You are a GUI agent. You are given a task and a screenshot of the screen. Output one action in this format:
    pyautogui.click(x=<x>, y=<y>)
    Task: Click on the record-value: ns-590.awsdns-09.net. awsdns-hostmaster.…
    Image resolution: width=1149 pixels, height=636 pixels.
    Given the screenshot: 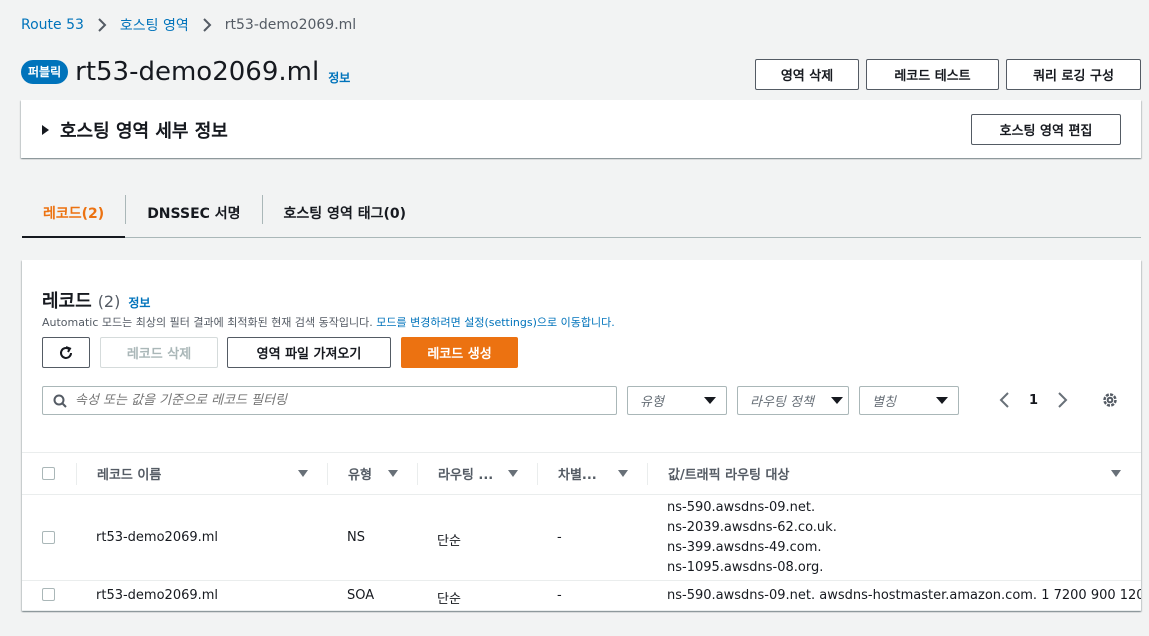 What is the action you would take?
    pyautogui.click(x=904, y=595)
    